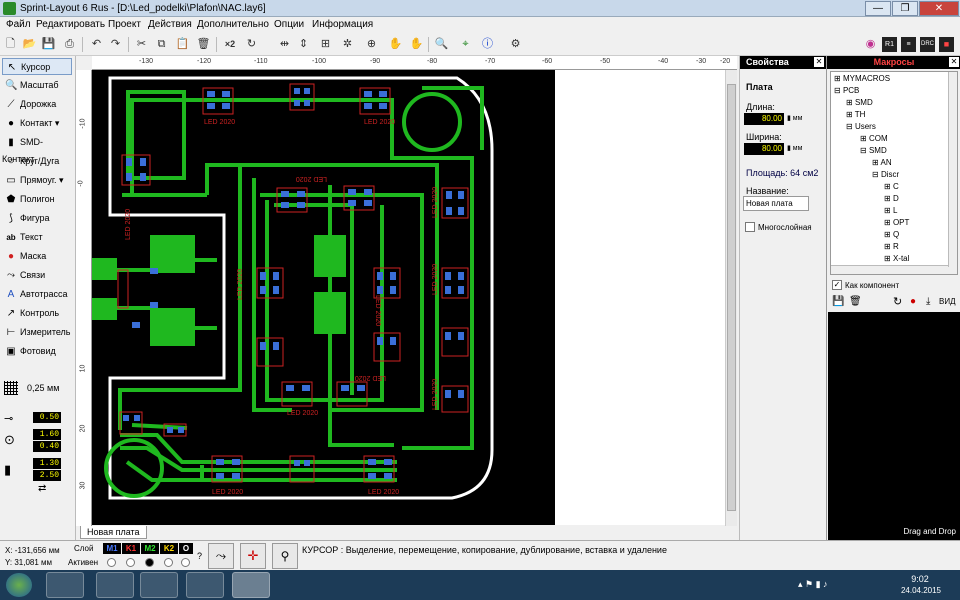 This screenshot has width=960, height=600. Describe the element at coordinates (141, 44) in the screenshot. I see `cut-icon: ✂` at that location.